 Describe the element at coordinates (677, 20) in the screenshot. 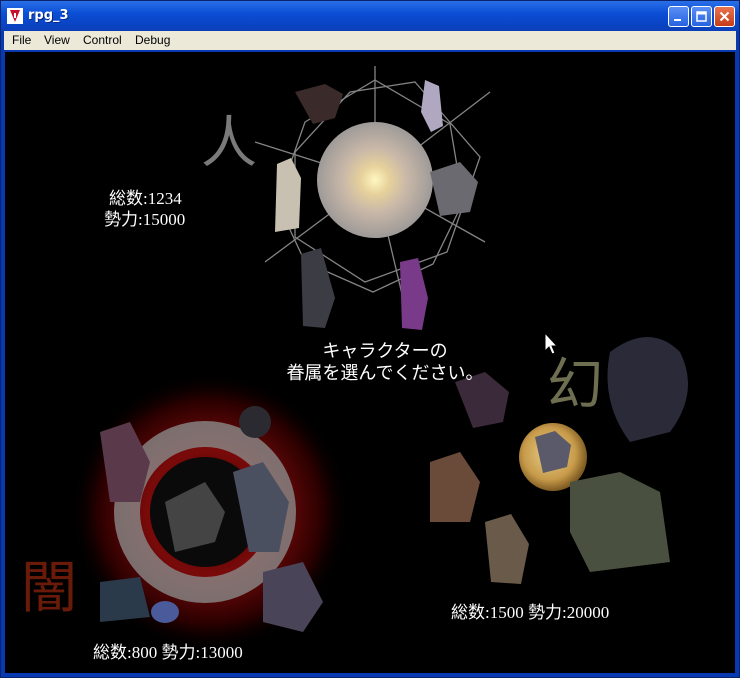

I see `minimize-icon` at that location.